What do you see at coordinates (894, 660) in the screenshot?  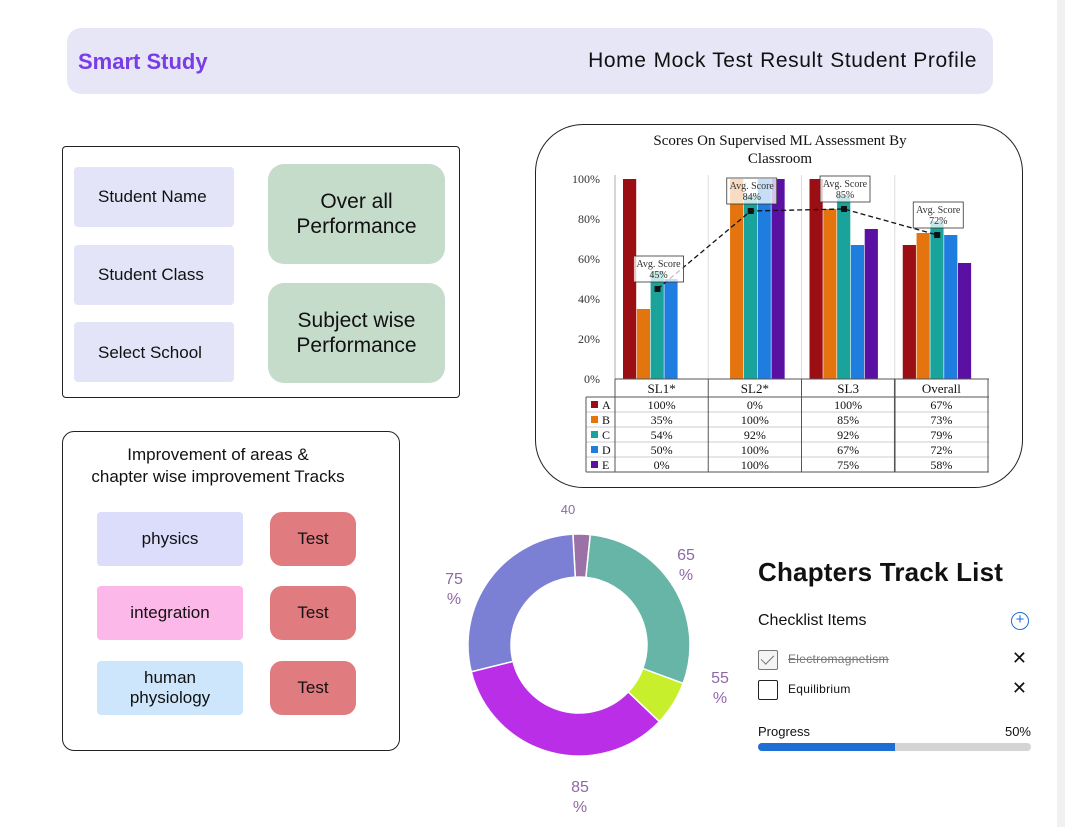 I see `checklist-item: Electromagnetism ✕` at bounding box center [894, 660].